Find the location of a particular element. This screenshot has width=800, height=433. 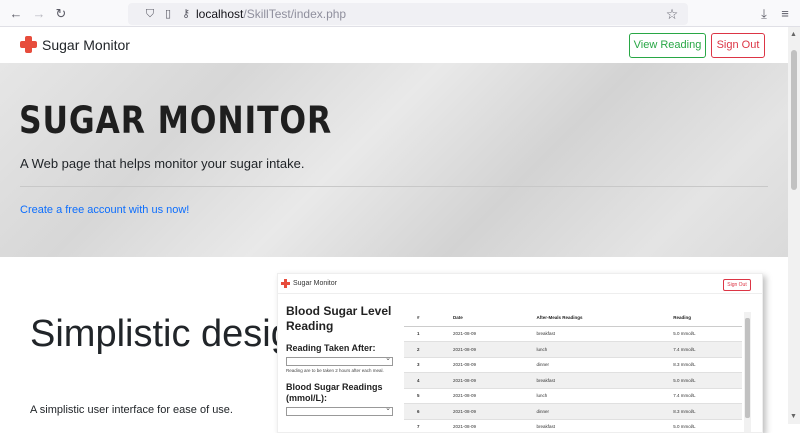

preview-brand-name: Sugar Monitor is located at coordinates (315, 283).